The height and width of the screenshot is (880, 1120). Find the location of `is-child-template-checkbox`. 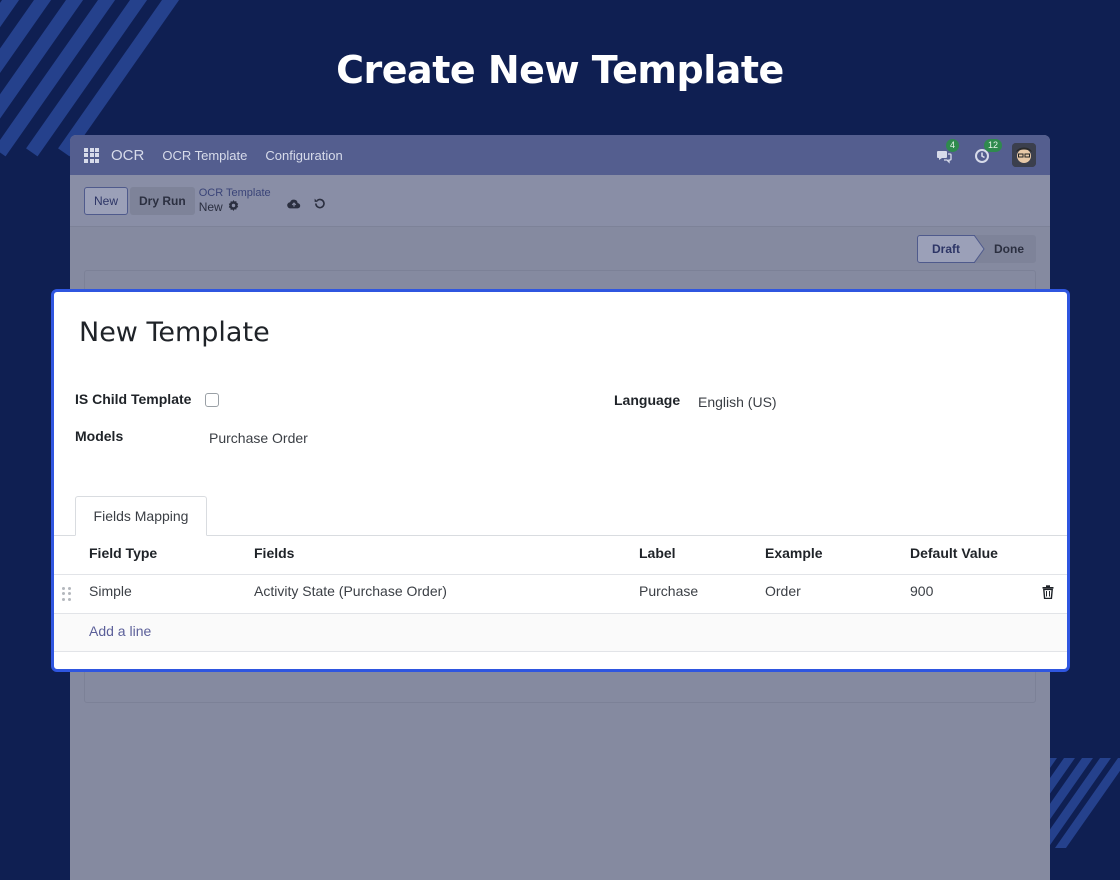

is-child-template-checkbox is located at coordinates (212, 400).